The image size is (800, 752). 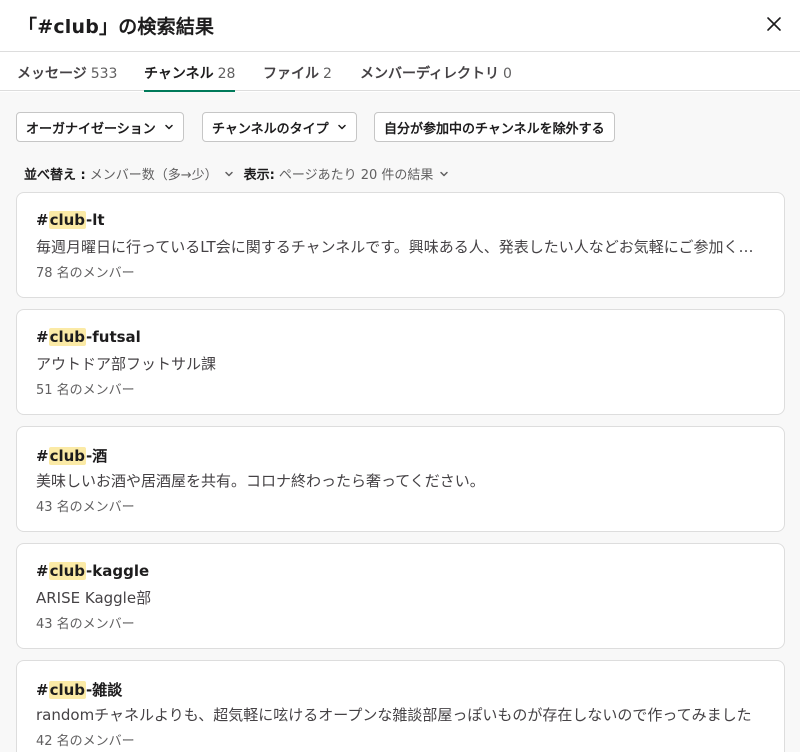 I want to click on member-count: 51 名のメンバー, so click(x=85, y=390).